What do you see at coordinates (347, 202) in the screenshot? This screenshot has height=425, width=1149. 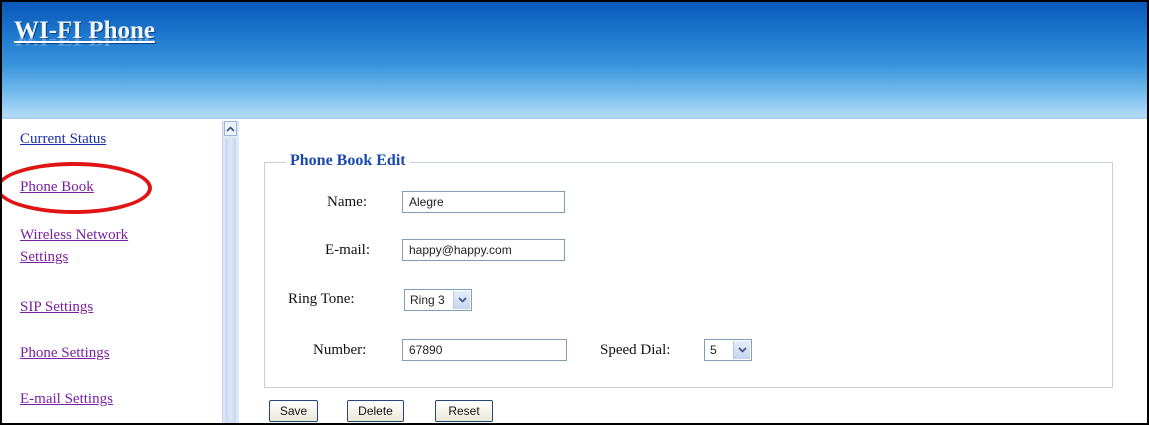 I see `name-label: Name:` at bounding box center [347, 202].